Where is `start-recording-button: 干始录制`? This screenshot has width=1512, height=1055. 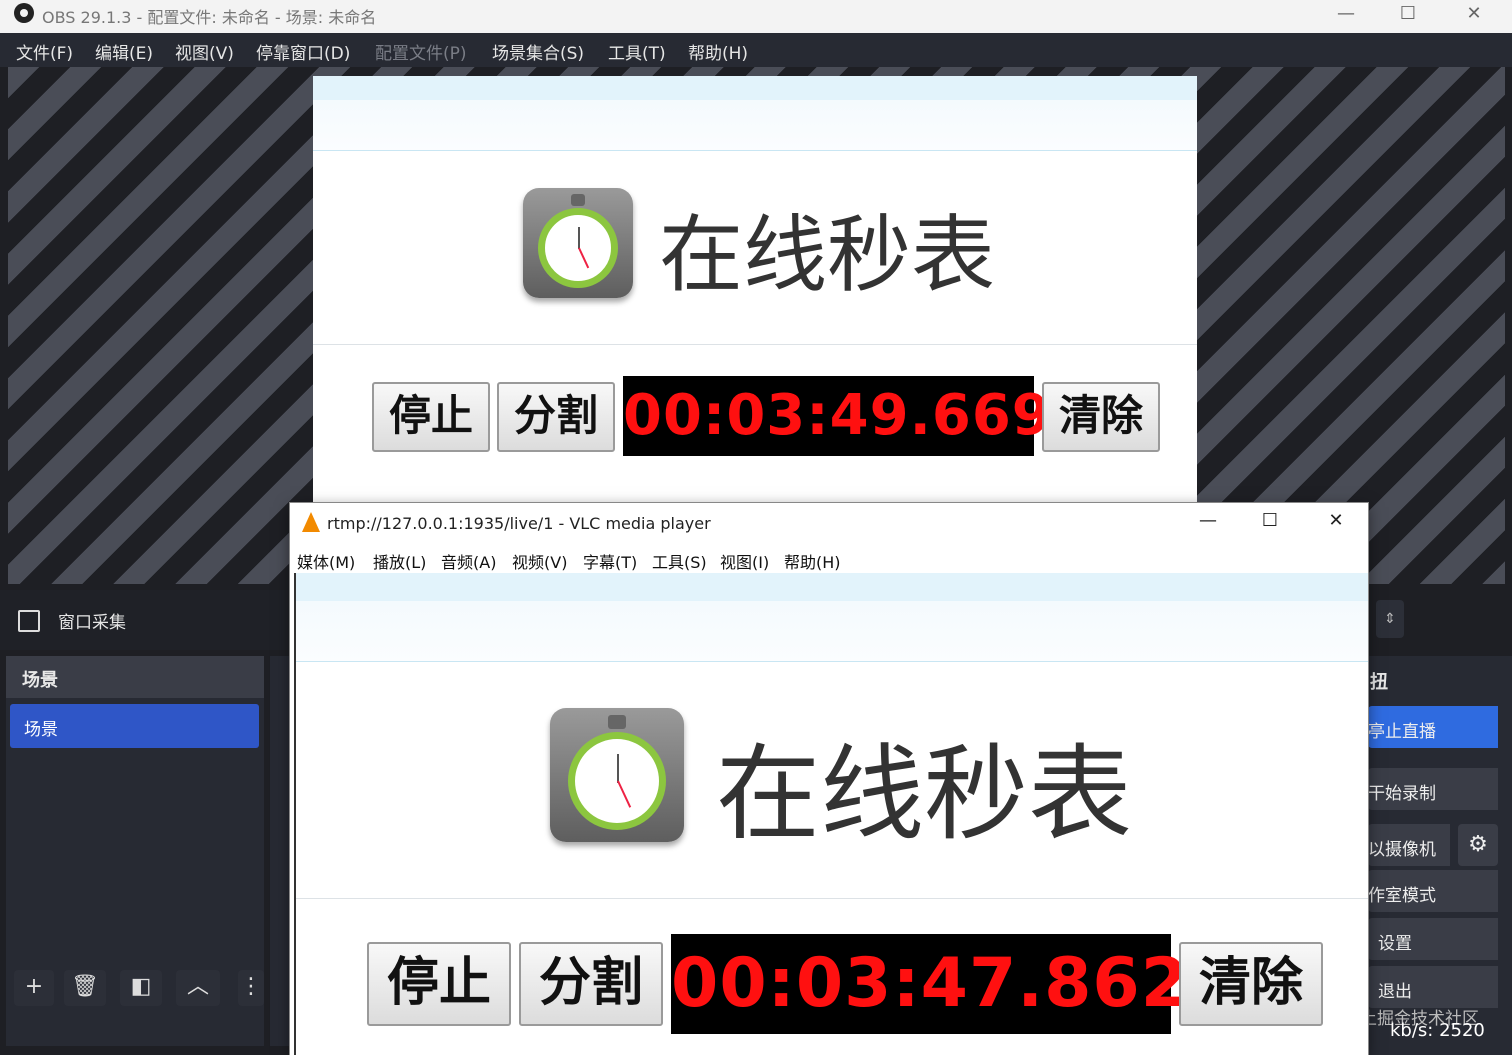
start-recording-button: 干始录制 is located at coordinates (1433, 789).